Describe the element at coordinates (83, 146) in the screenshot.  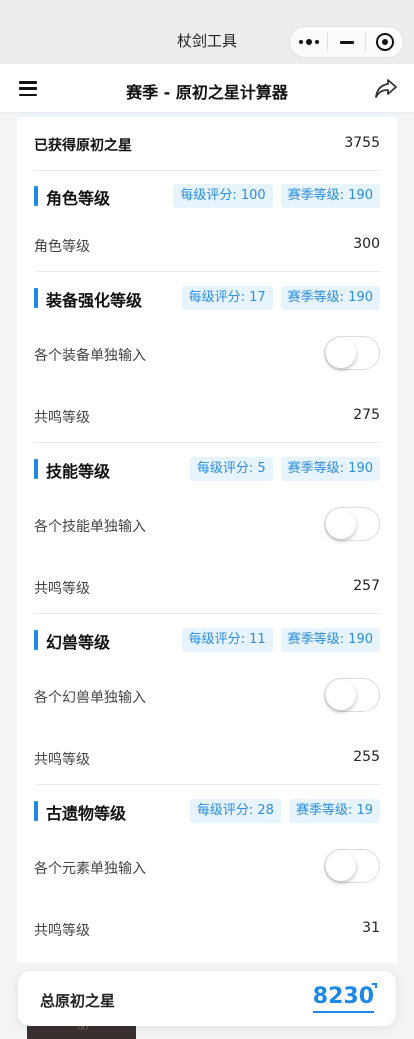
I see `obtained-label: 已获得原初之星` at that location.